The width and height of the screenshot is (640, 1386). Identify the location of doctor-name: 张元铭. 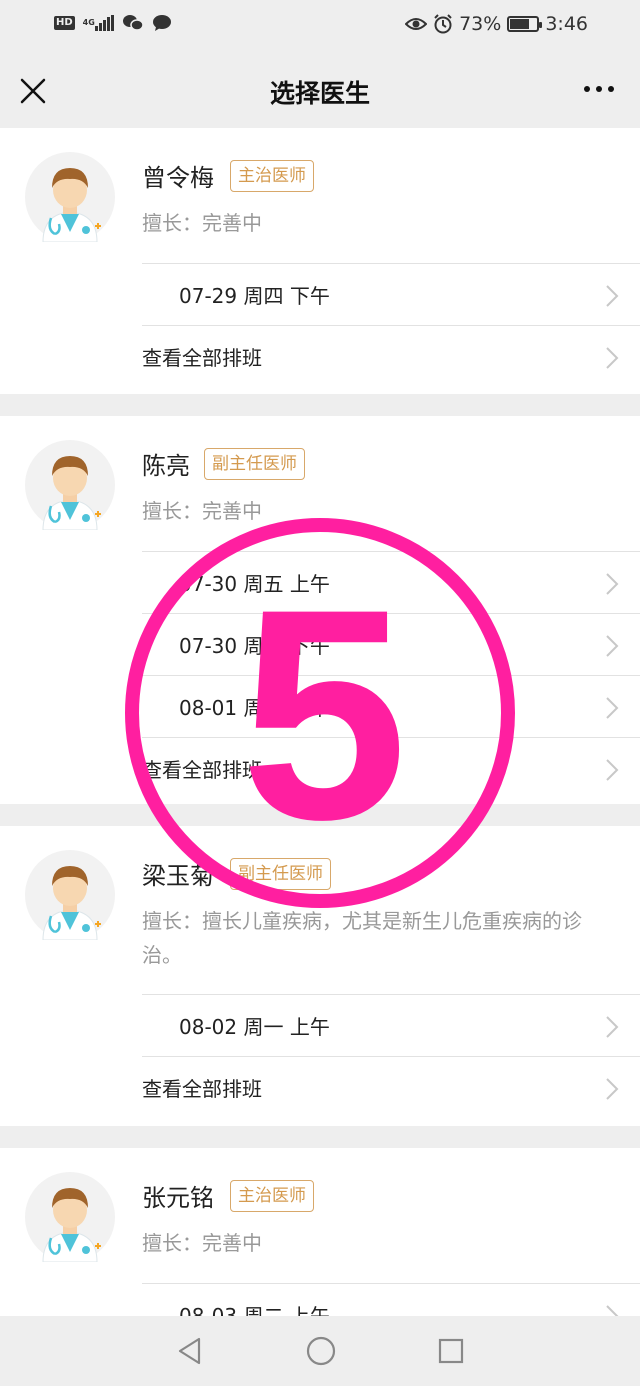
(178, 1198).